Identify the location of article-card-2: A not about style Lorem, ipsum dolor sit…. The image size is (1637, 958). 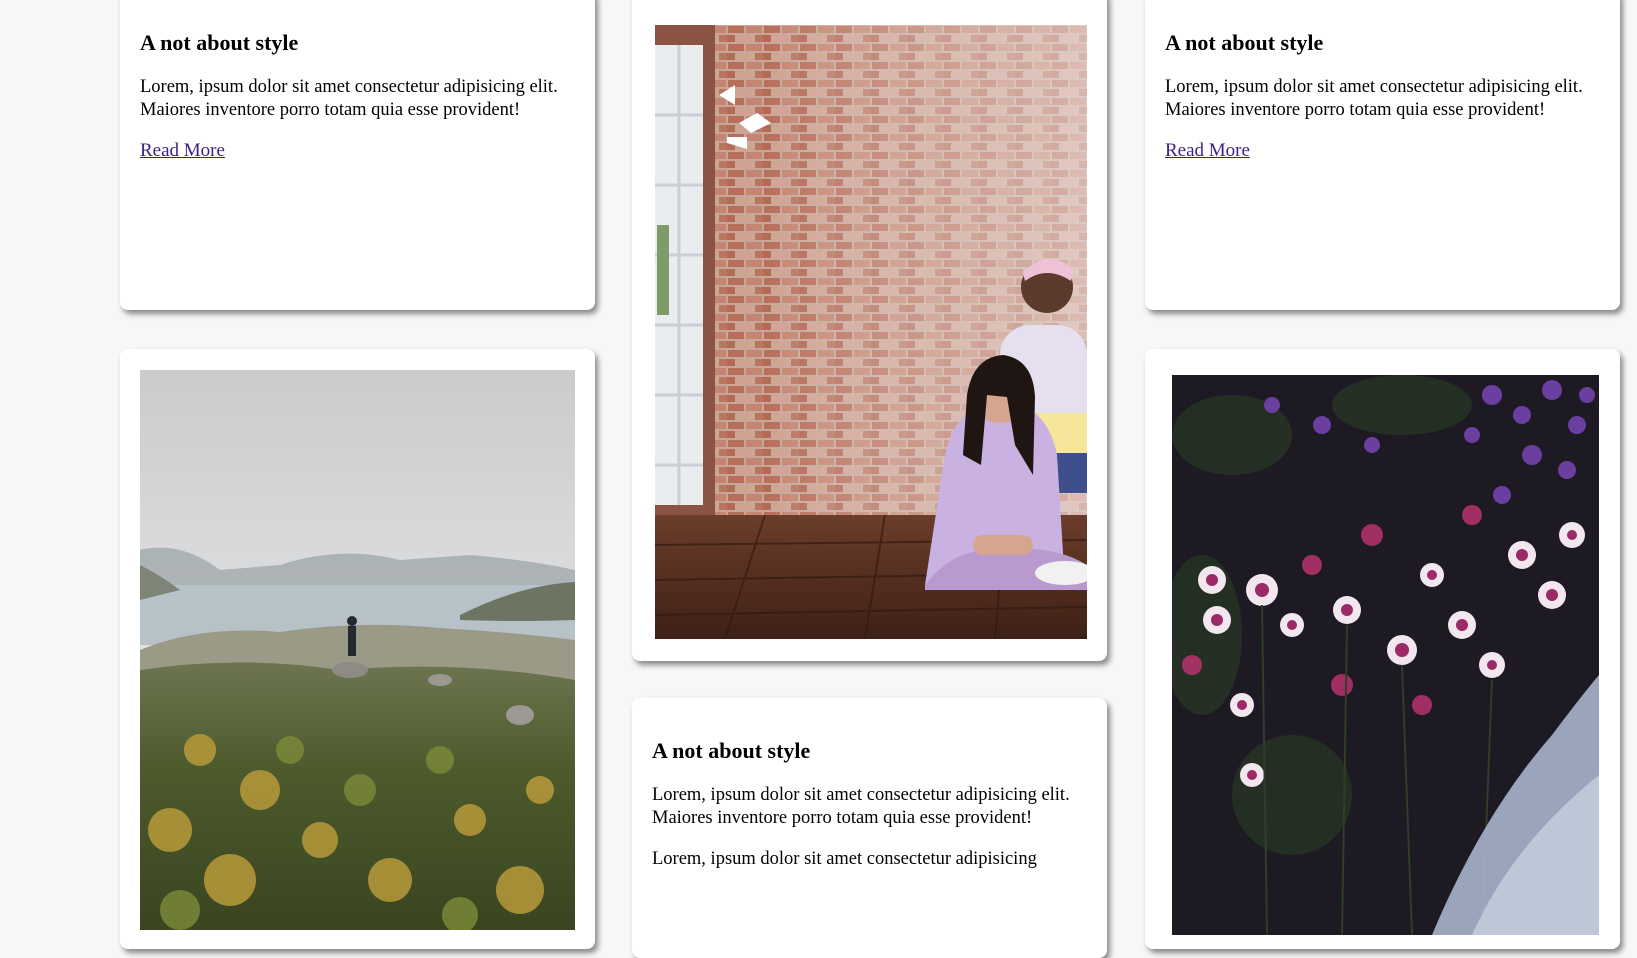
(1382, 155).